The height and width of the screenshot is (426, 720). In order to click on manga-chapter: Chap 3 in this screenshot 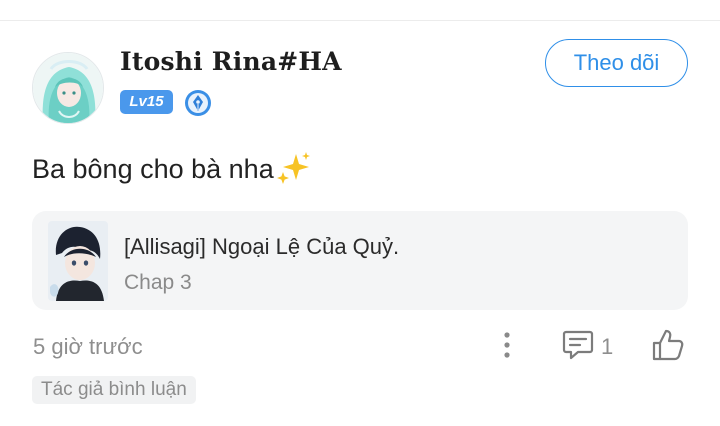, I will do `click(158, 282)`.